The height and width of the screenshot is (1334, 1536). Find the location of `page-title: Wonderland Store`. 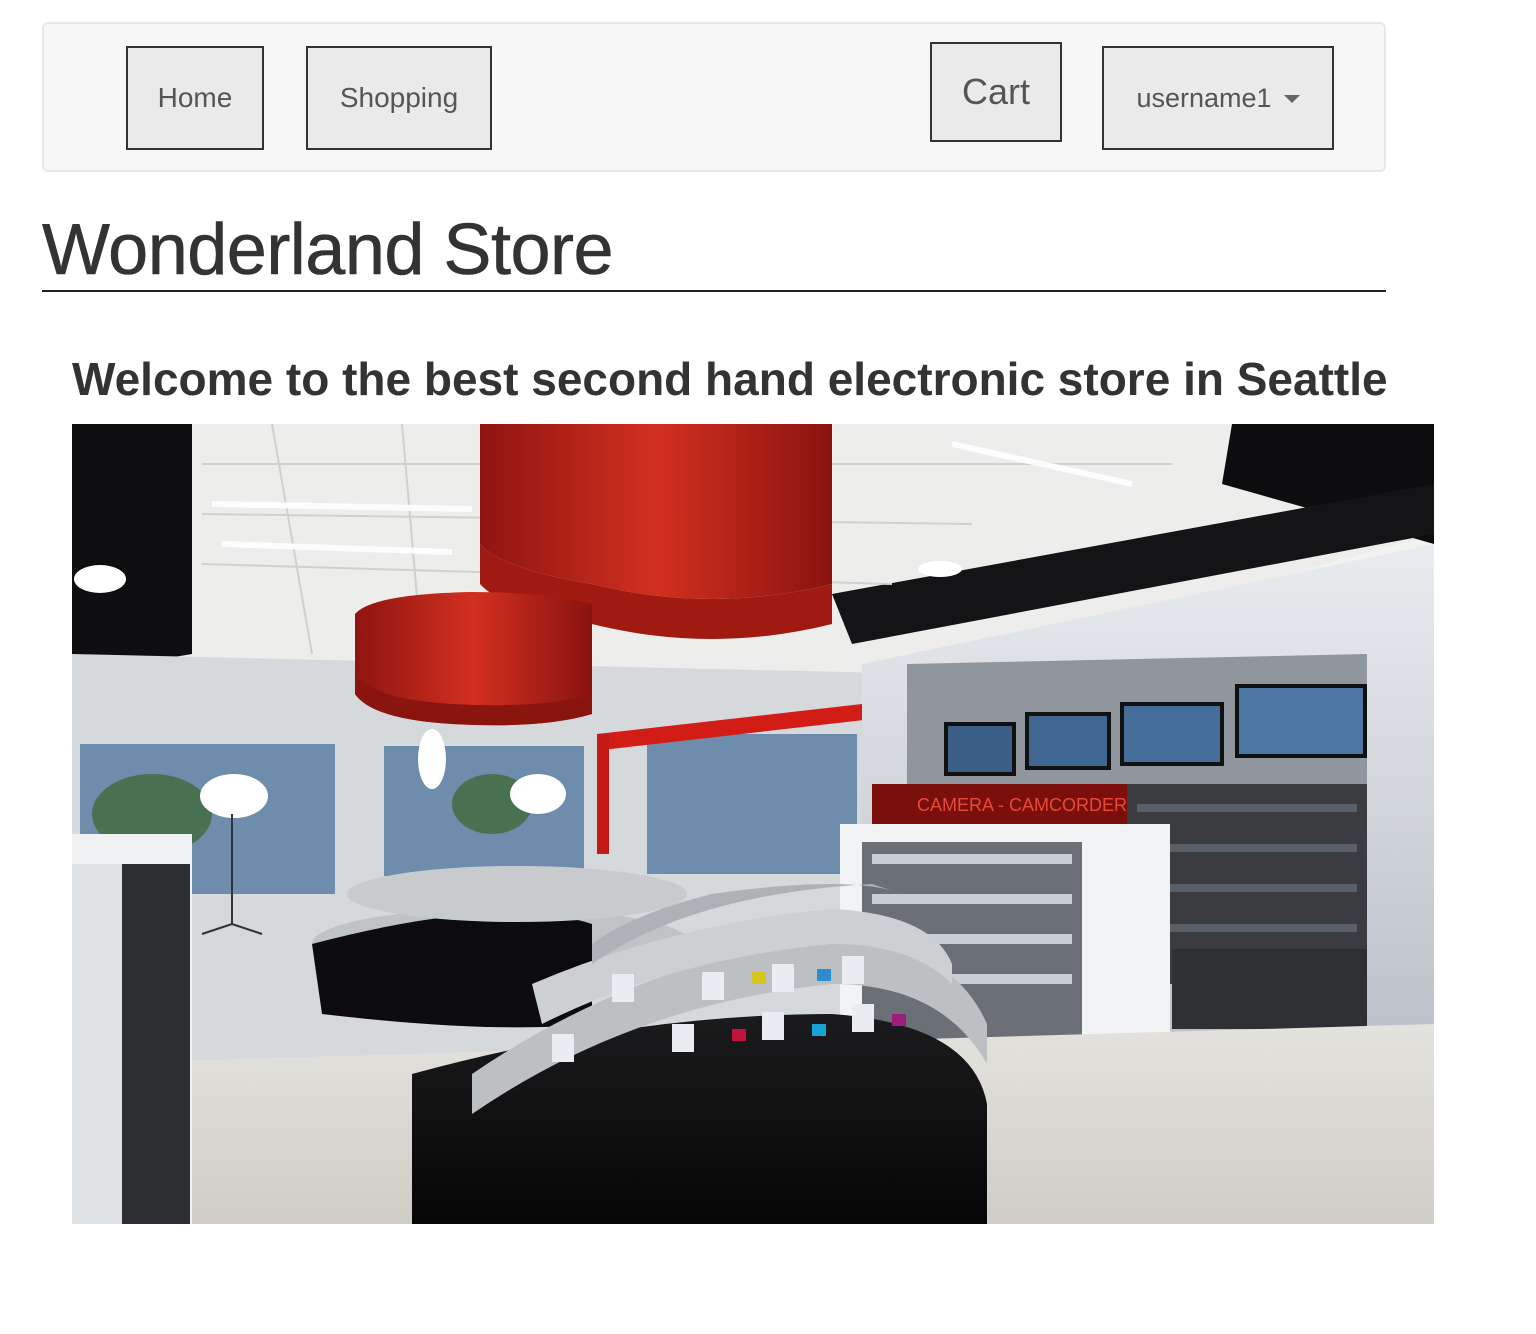

page-title: Wonderland Store is located at coordinates (714, 250).